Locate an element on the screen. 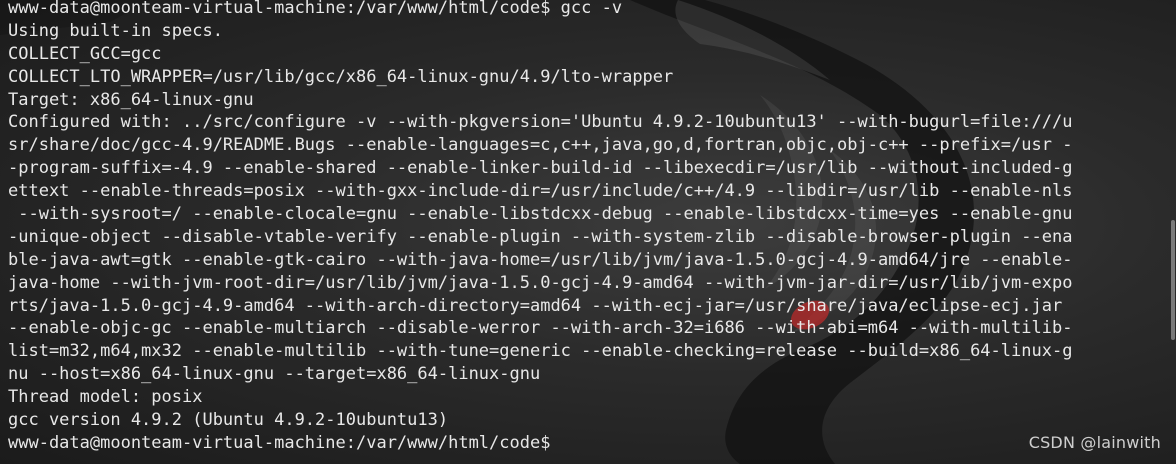 This screenshot has height=464, width=1176. output-line: Using built-in specs. is located at coordinates (115, 30).